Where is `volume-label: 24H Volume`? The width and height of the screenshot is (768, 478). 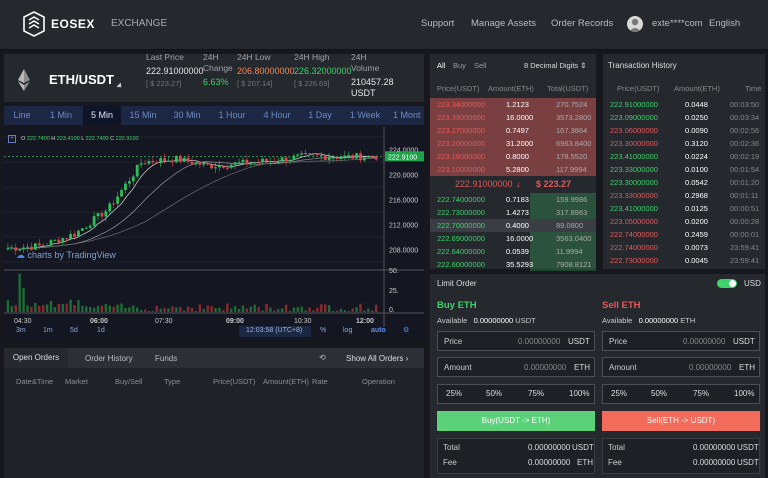
volume-label: 24H Volume is located at coordinates (365, 62).